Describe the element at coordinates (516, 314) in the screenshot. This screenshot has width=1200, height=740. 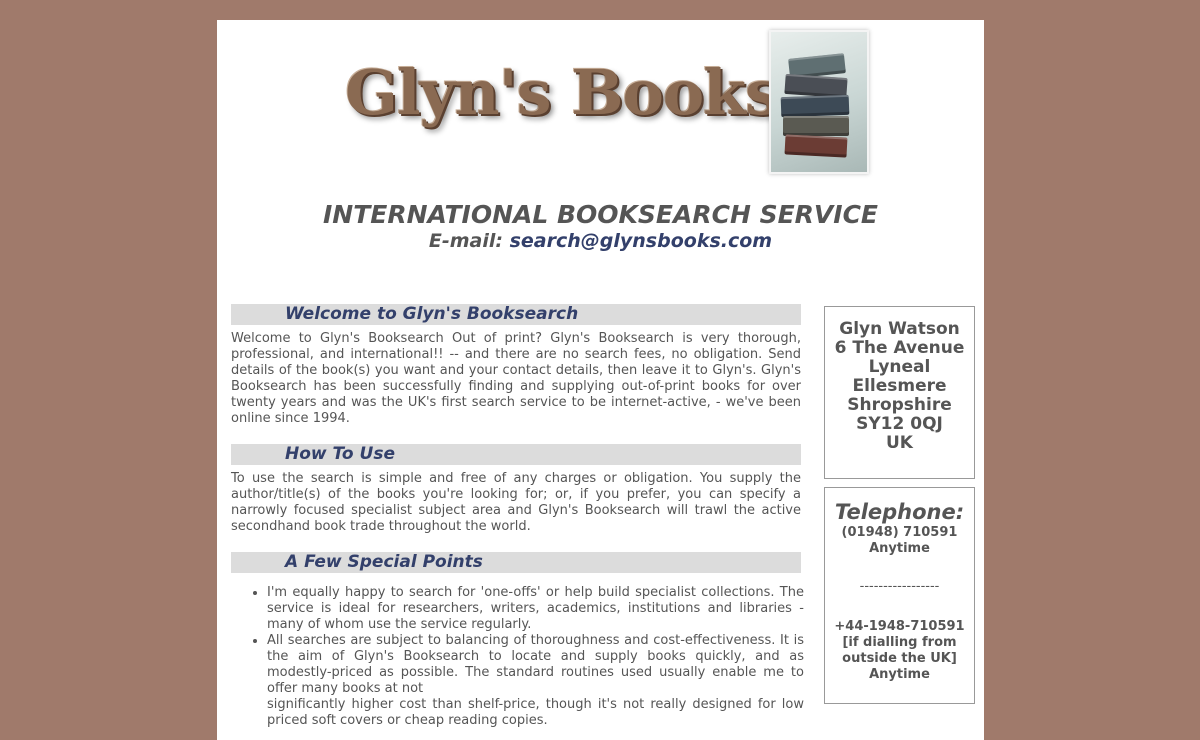
I see `section-title-welcome: Welcome to Glyn's Booksearch` at that location.